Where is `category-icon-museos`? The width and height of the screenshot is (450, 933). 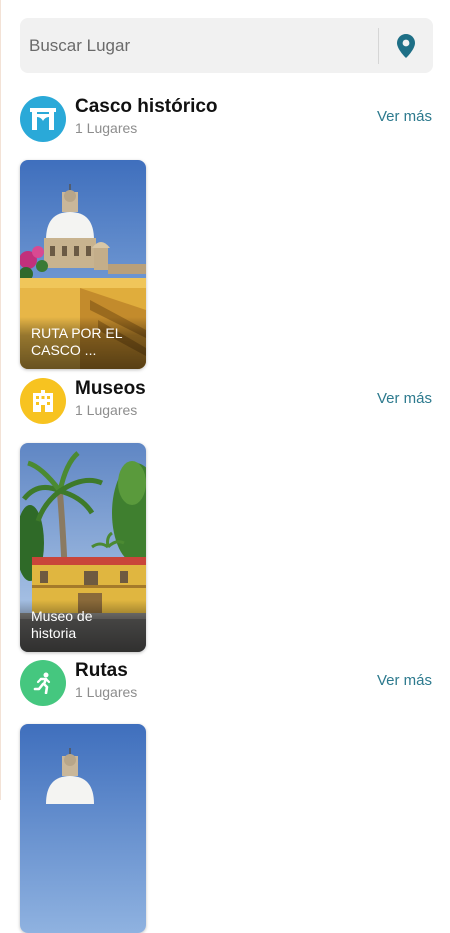
category-icon-museos is located at coordinates (43, 401).